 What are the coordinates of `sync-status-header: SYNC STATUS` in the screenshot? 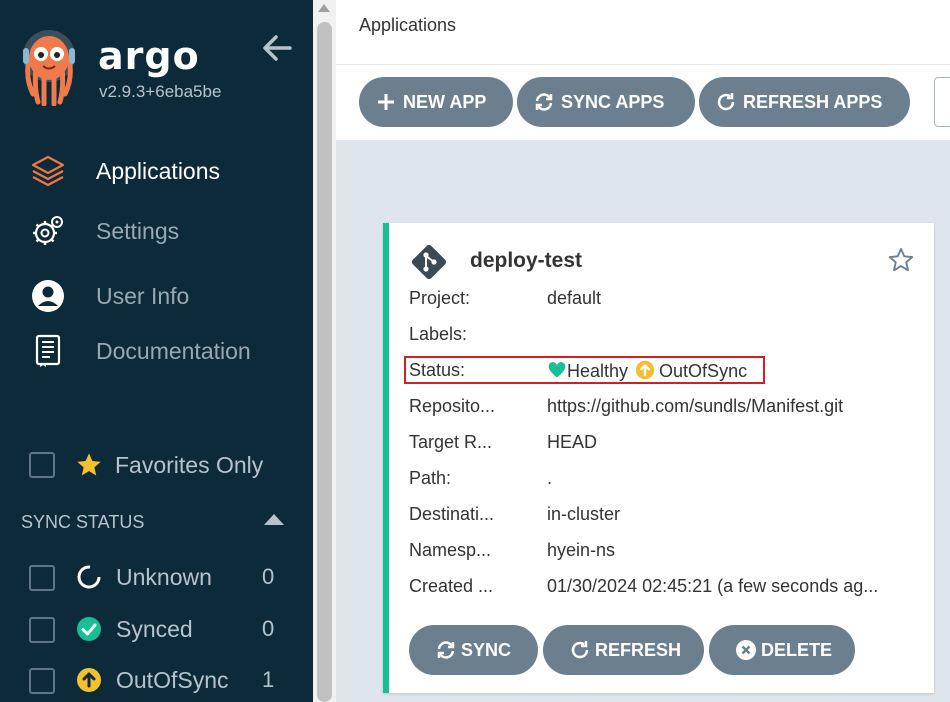 It's located at (83, 522).